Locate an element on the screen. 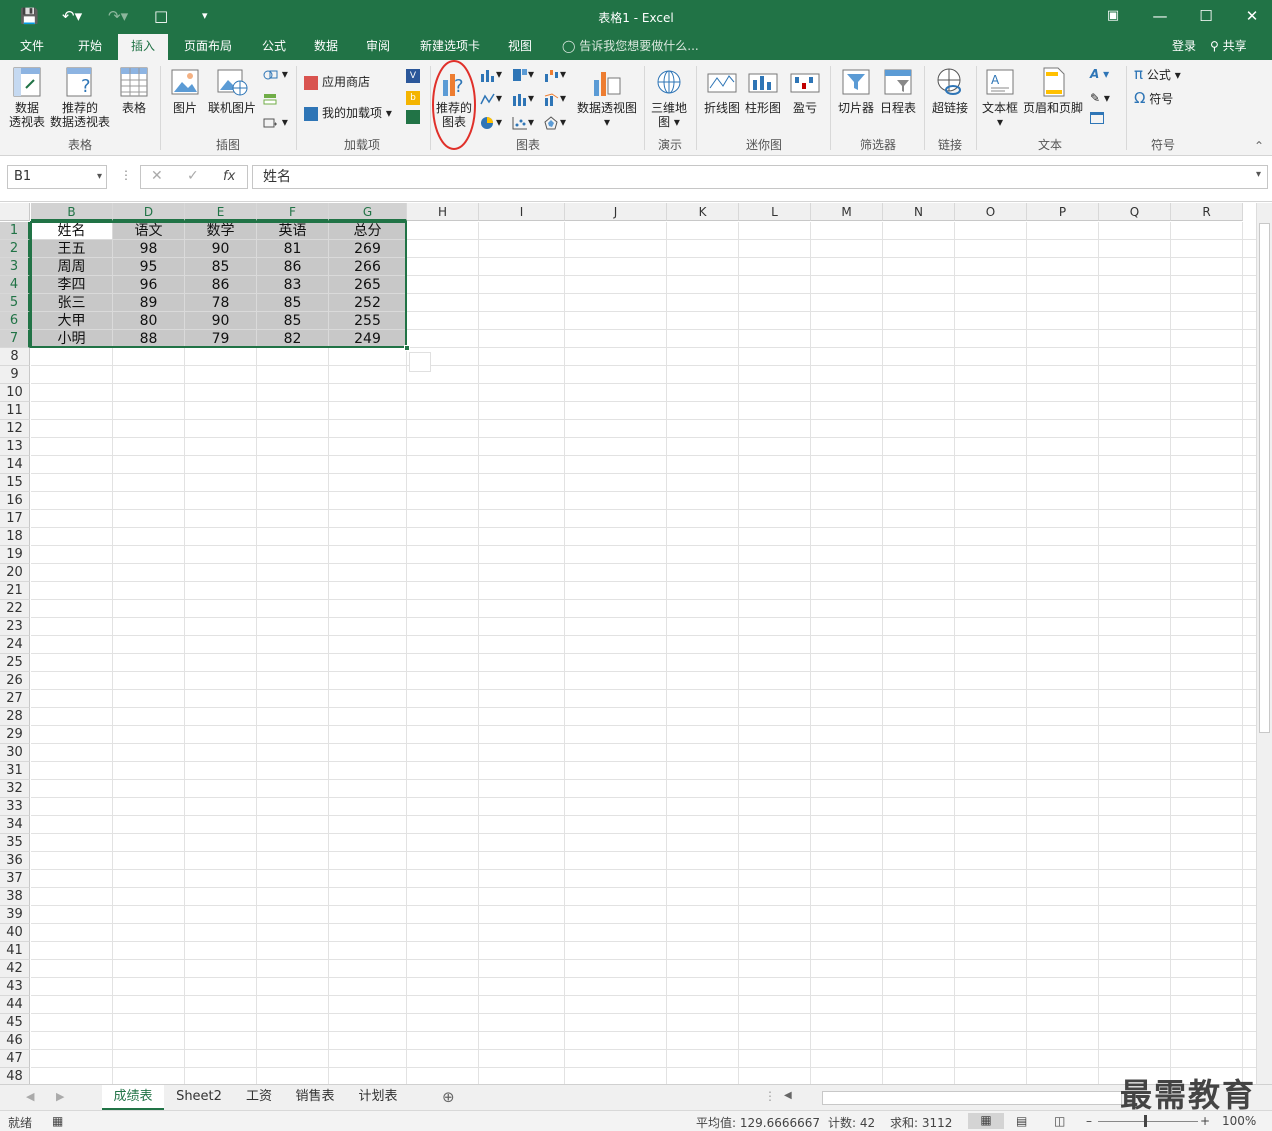 The image size is (1272, 1131). column-header: P is located at coordinates (1063, 212).